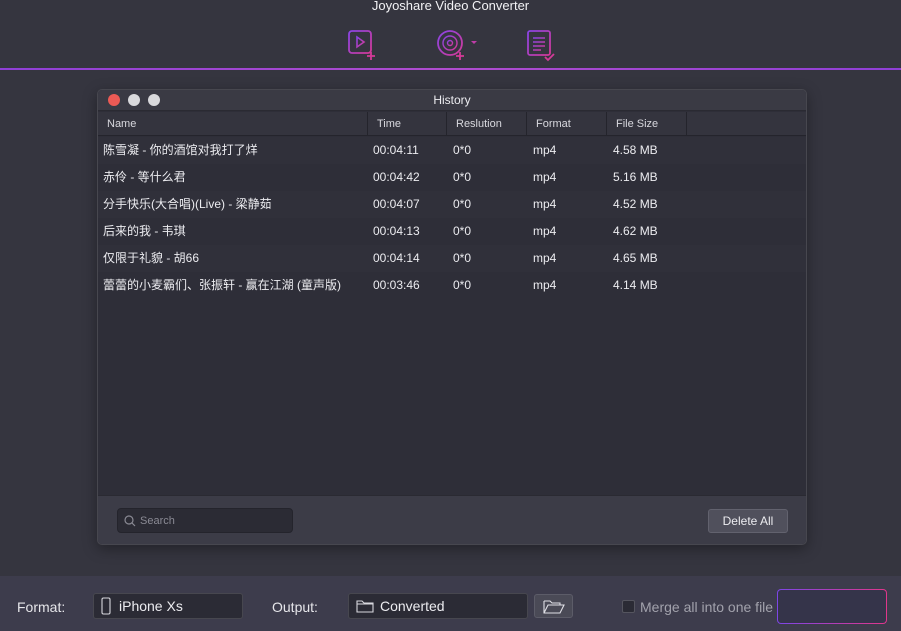 The height and width of the screenshot is (631, 901). I want to click on add-dvd-icon, so click(457, 45).